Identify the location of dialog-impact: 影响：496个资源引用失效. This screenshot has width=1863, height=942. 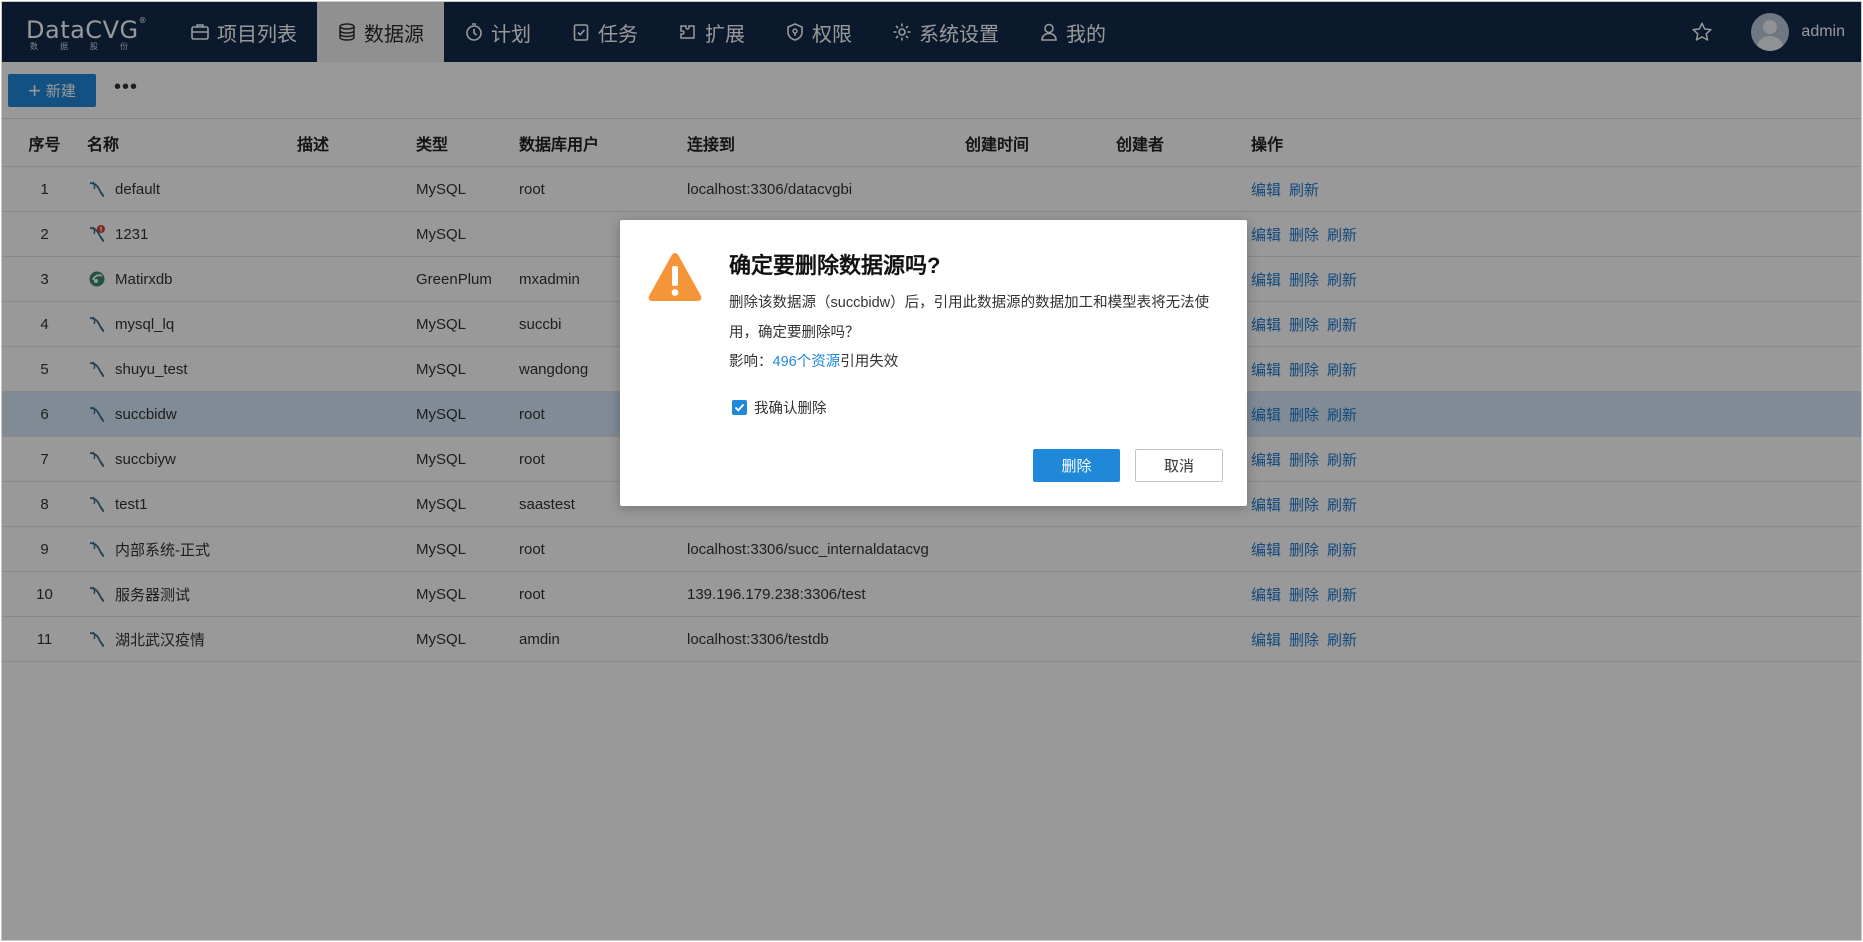
(813, 360).